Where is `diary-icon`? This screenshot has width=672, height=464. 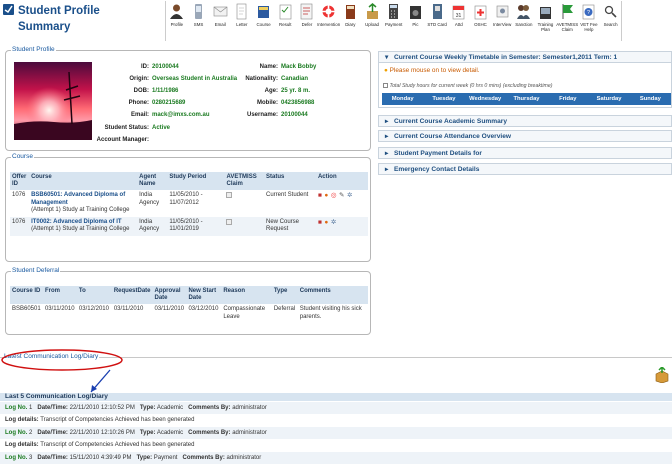 diary-icon is located at coordinates (350, 11).